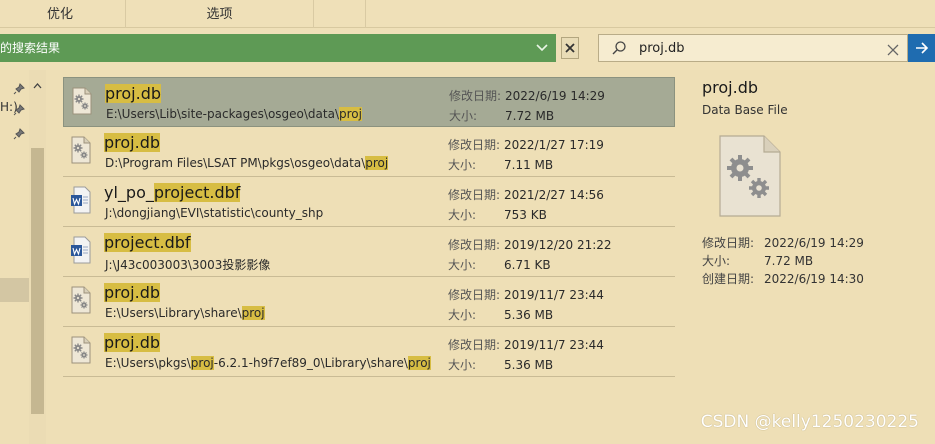  Describe the element at coordinates (278, 48) in the screenshot. I see `address-bar: 的搜索结果` at that location.